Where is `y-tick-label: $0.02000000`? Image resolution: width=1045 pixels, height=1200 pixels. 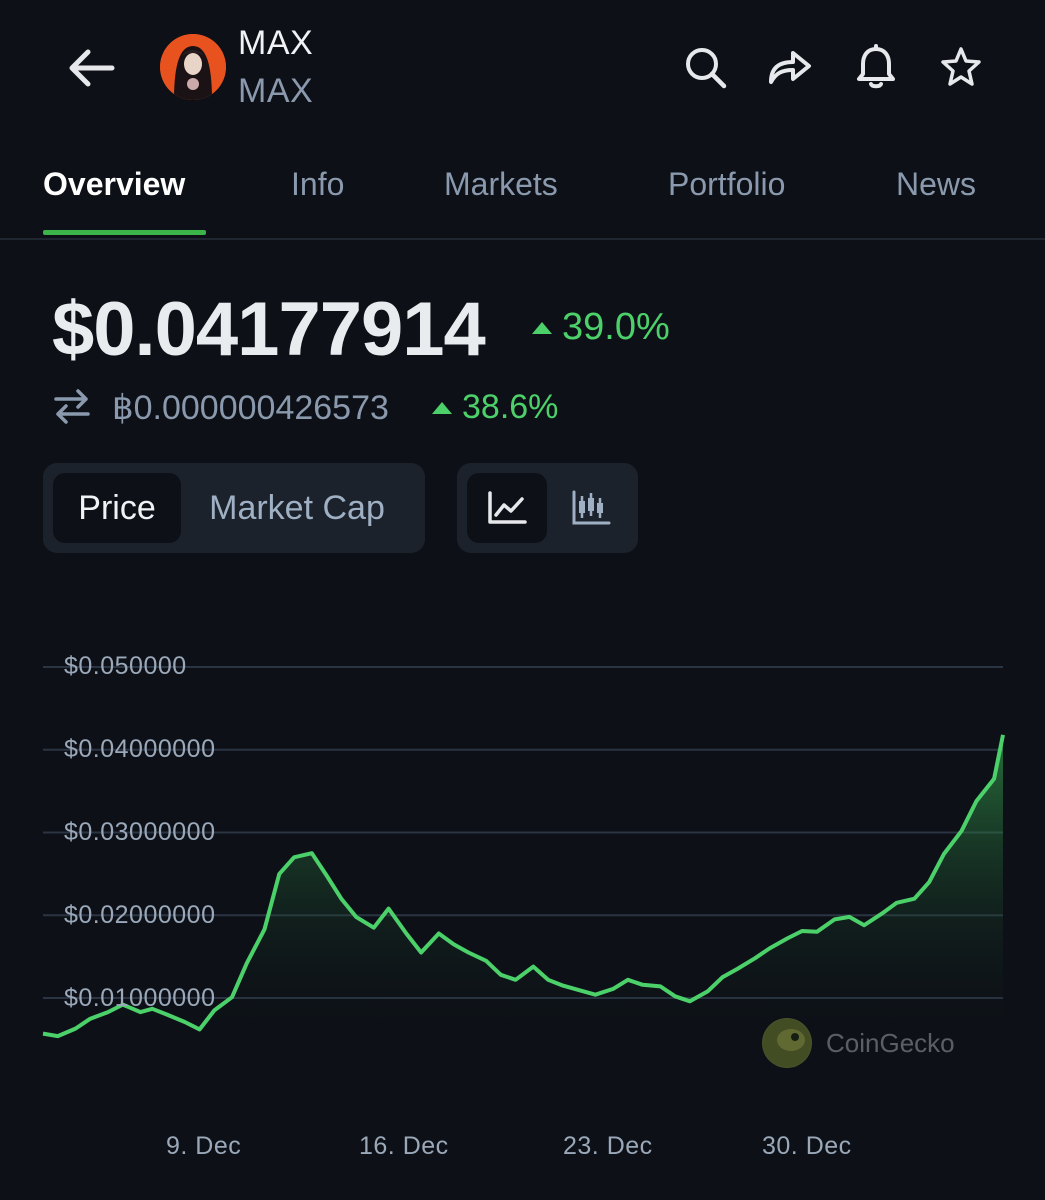 y-tick-label: $0.02000000 is located at coordinates (140, 915).